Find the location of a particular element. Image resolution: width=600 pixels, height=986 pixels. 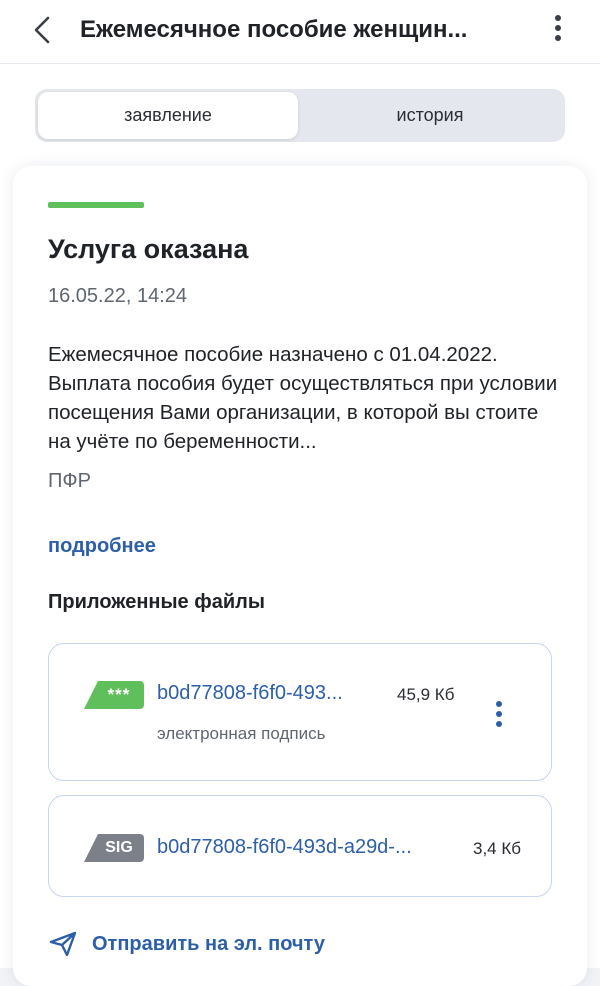

back-button is located at coordinates (42, 30).